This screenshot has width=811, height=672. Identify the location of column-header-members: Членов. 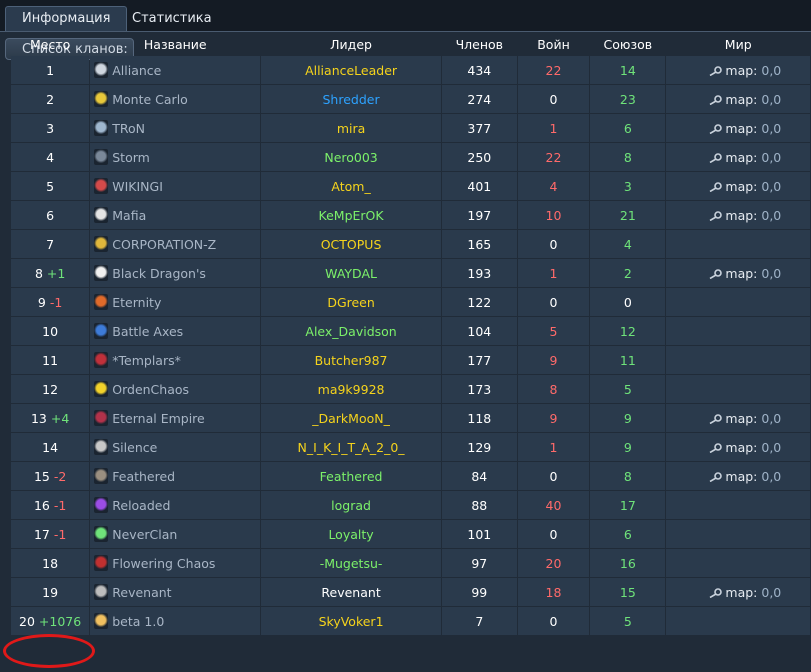
(479, 44).